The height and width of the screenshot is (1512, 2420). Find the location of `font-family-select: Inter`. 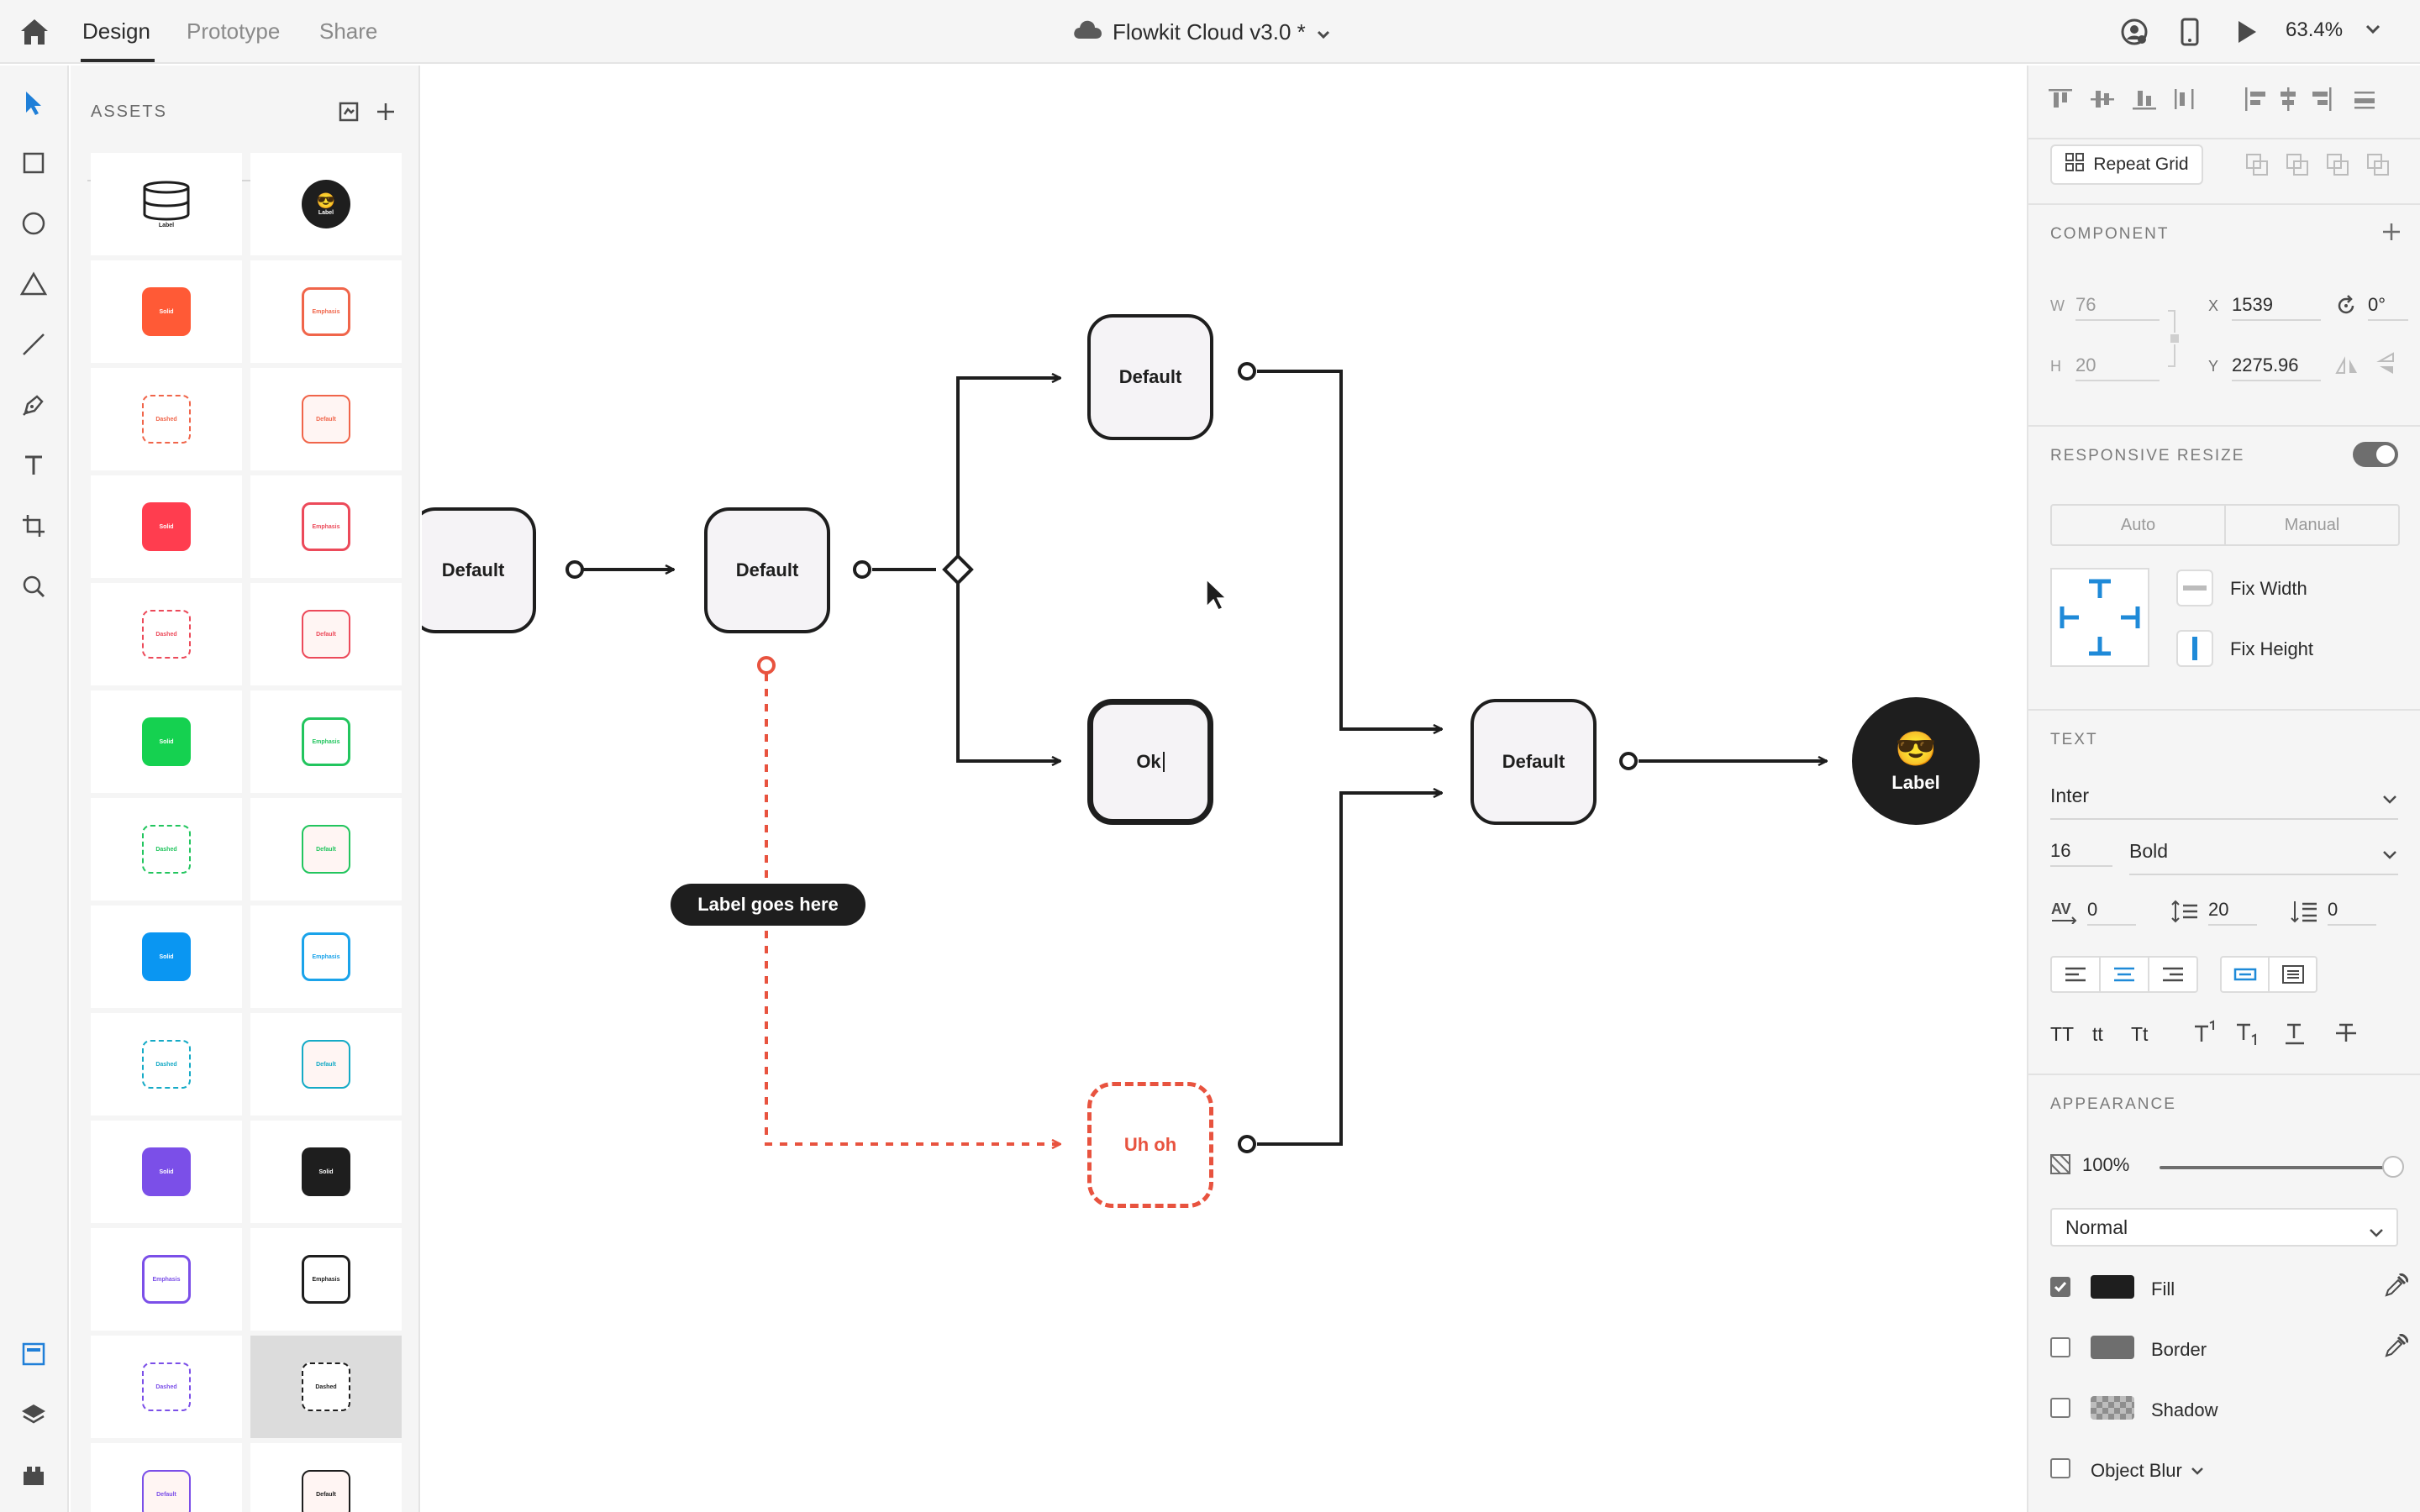

font-family-select: Inter is located at coordinates (2224, 802).